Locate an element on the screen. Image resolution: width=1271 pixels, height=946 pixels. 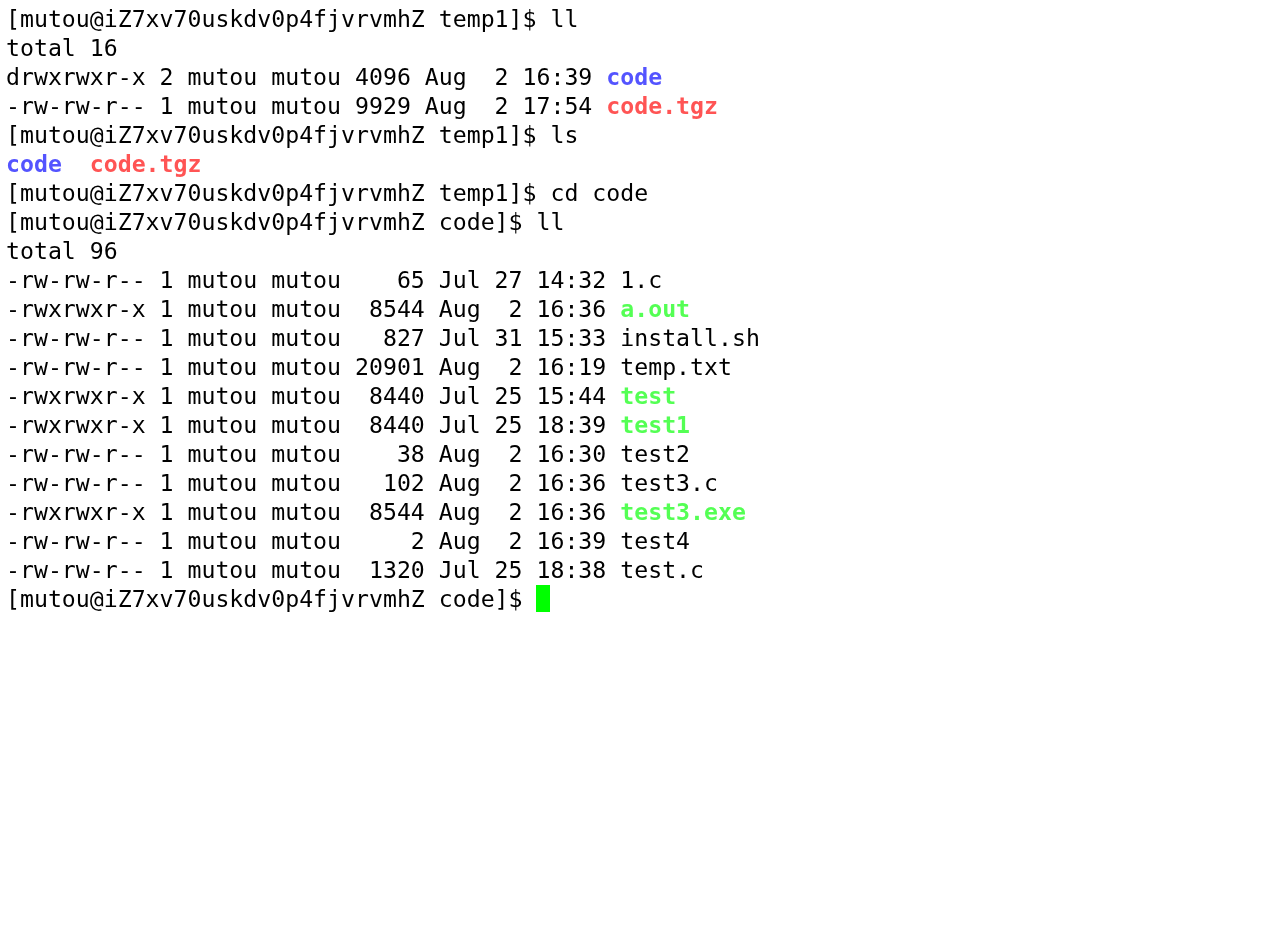
terminal-text: [mutou@iZ7xv70uskdv0p4fjvrvmhZ code]$ is located at coordinates (265, 598).